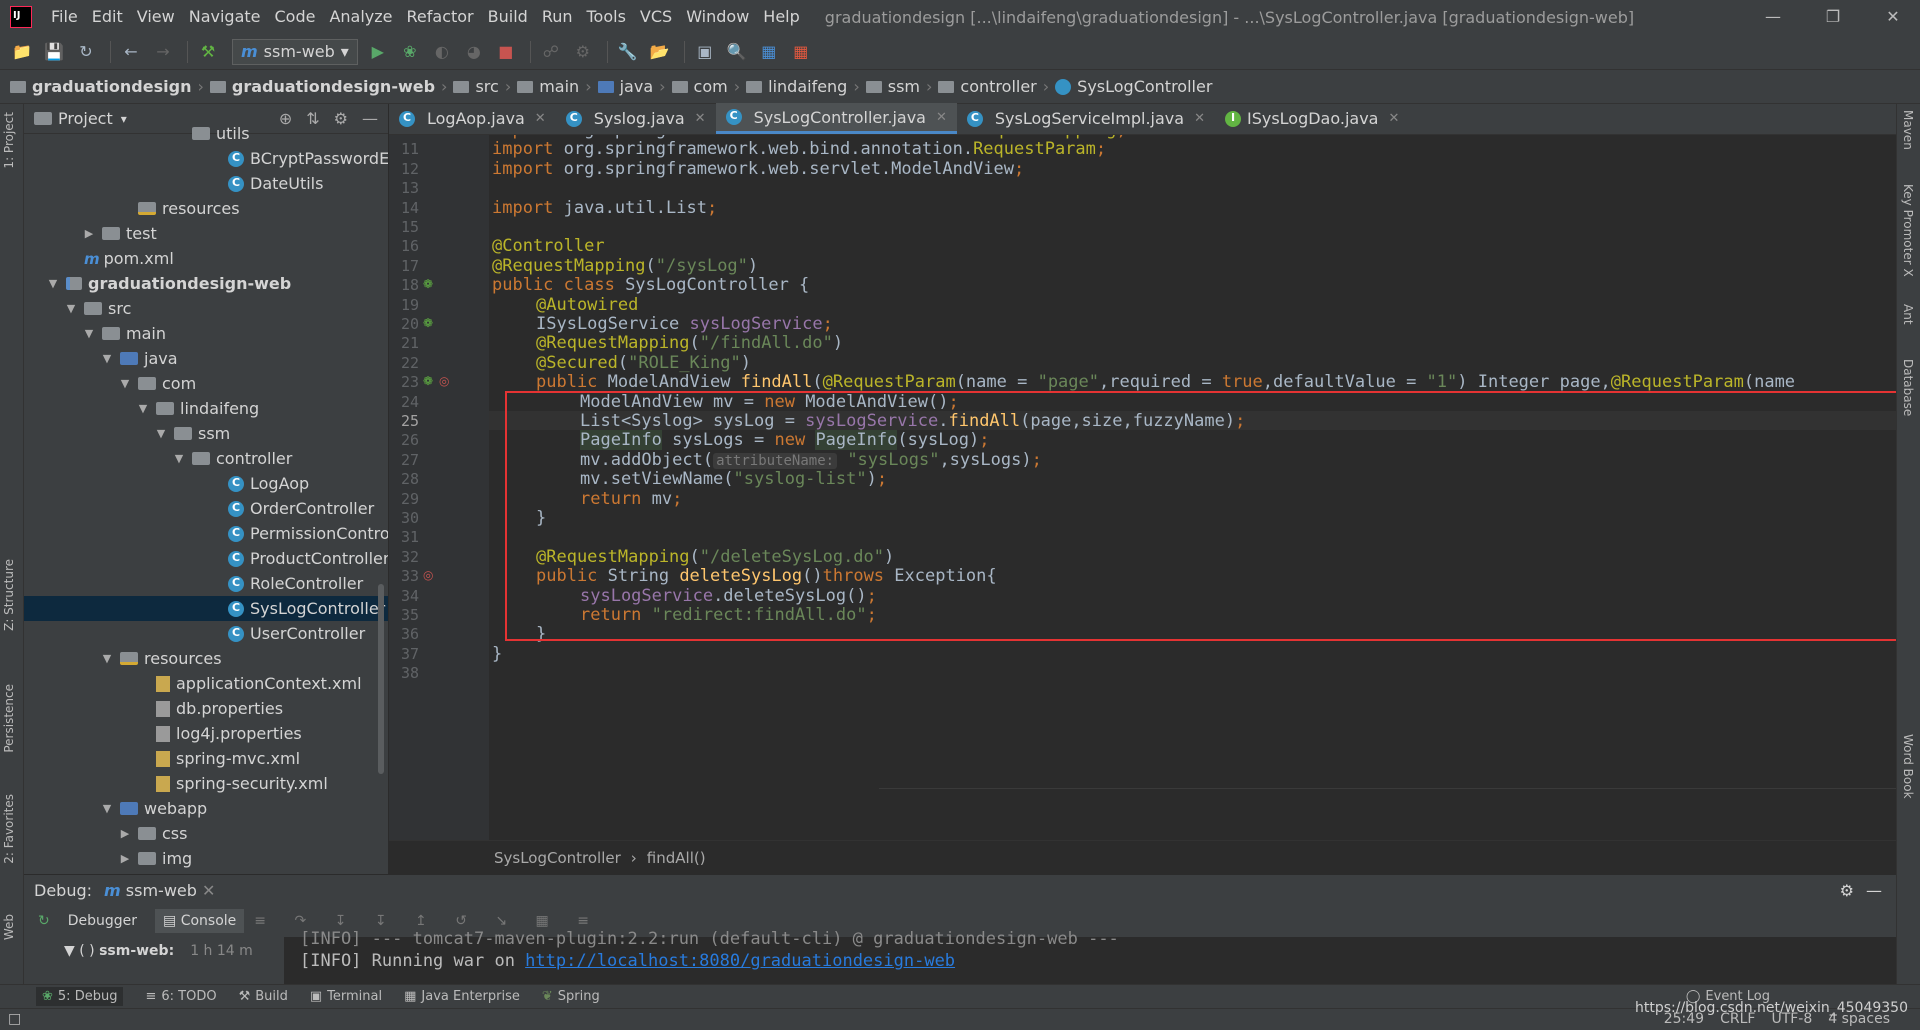 This screenshot has width=1920, height=1030. What do you see at coordinates (796, 86) in the screenshot?
I see `breadcrumb-item: lindaifeng` at bounding box center [796, 86].